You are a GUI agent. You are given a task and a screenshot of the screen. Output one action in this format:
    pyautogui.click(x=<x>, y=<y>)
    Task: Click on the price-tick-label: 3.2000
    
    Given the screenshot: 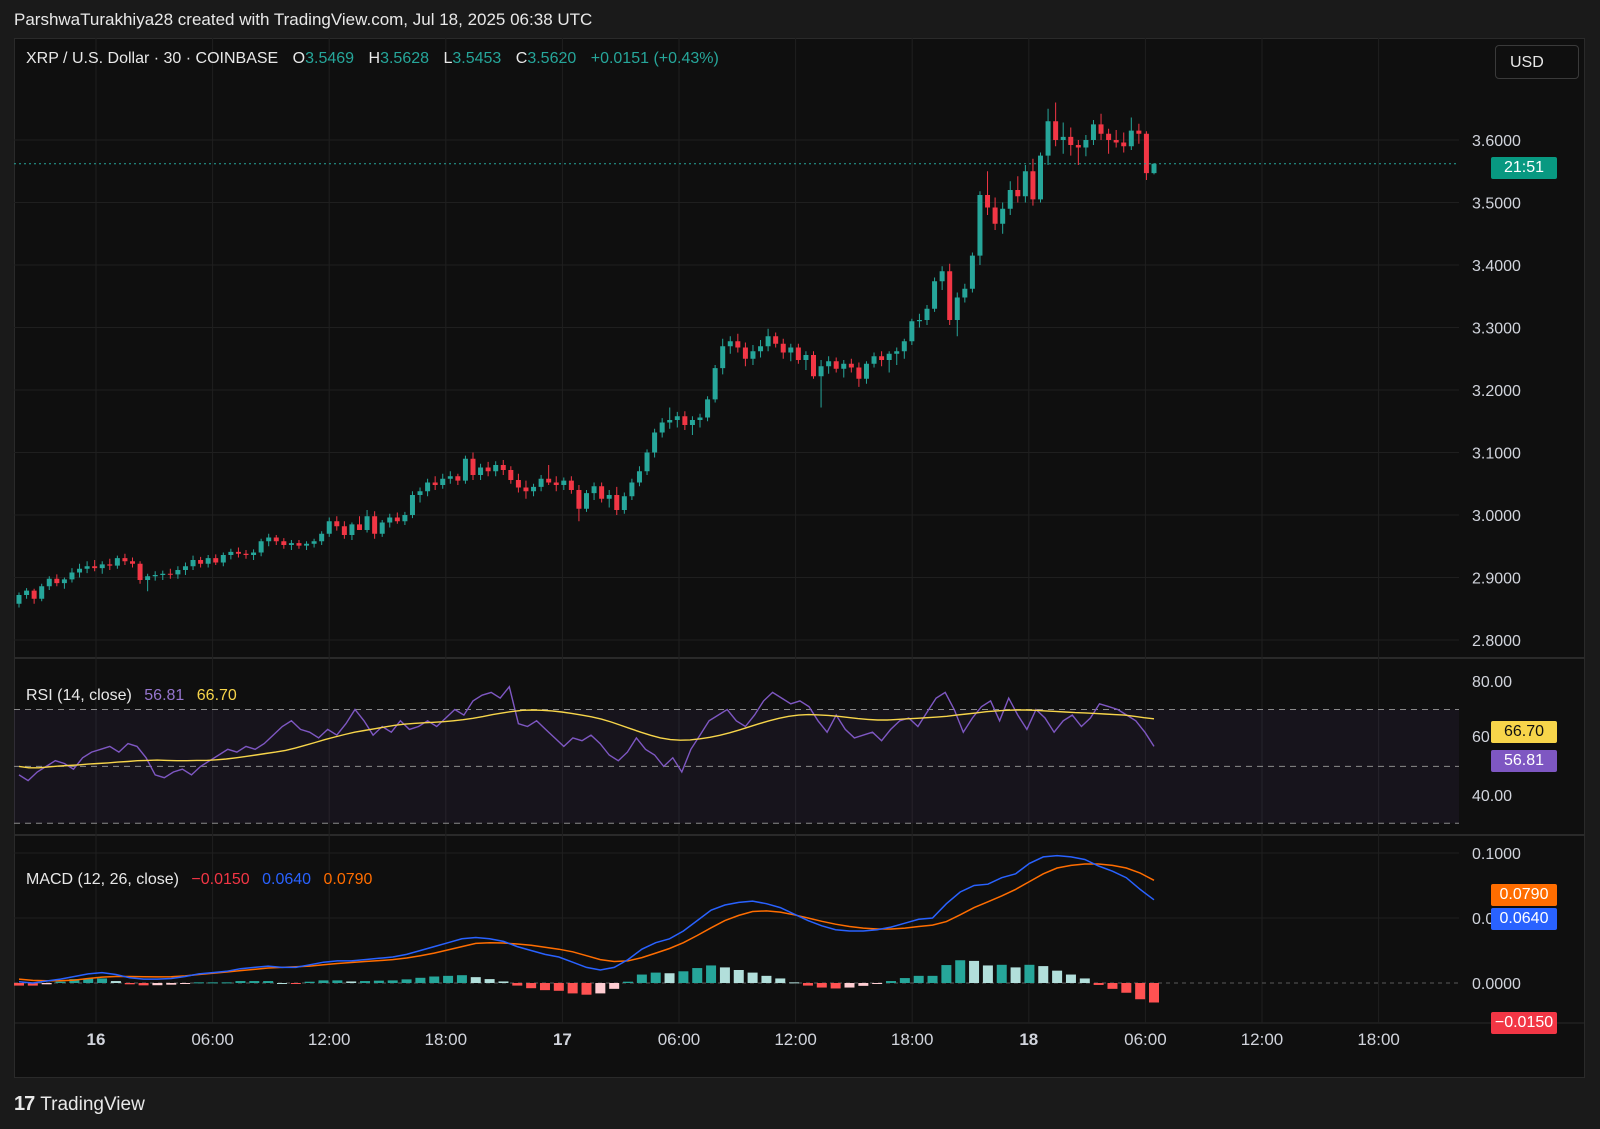 What is the action you would take?
    pyautogui.click(x=1496, y=391)
    